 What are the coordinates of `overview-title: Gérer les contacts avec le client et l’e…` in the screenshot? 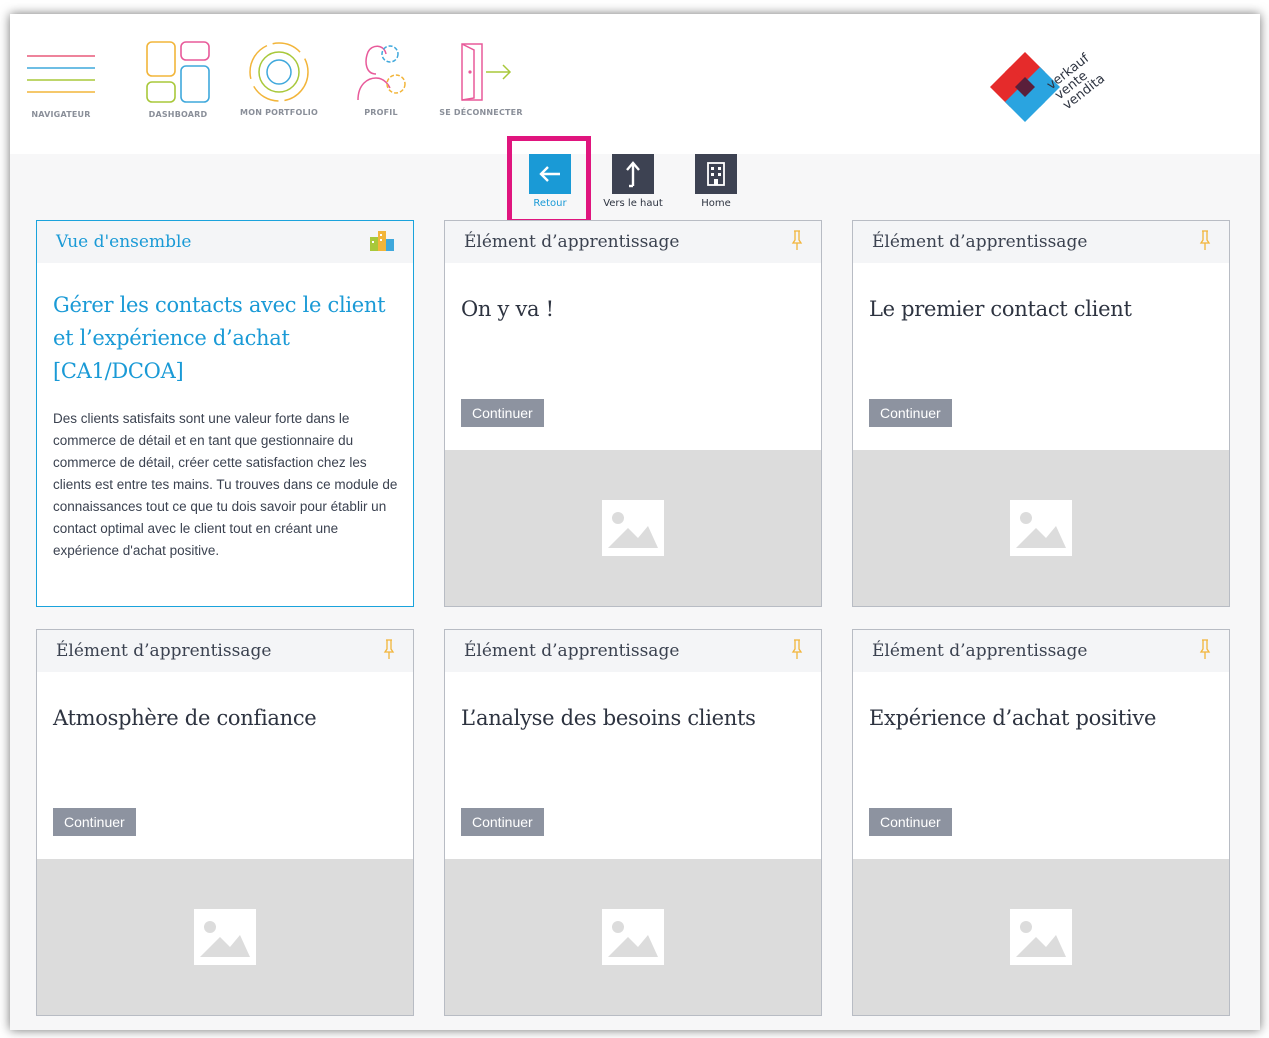 It's located at (219, 338).